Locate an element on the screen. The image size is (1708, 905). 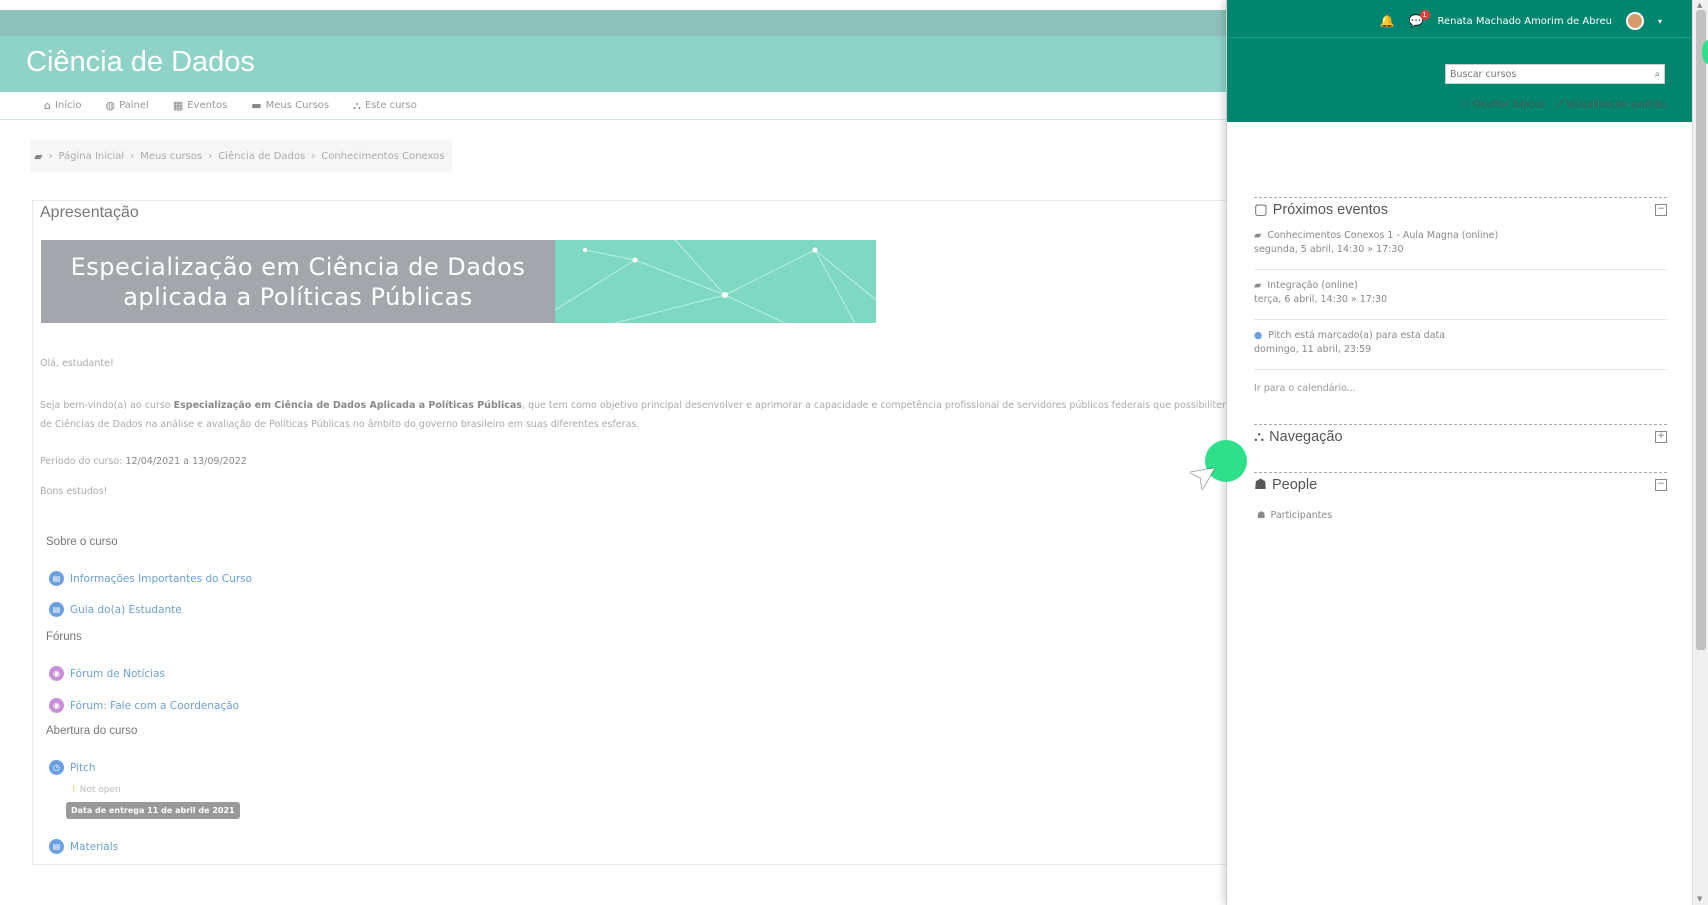
folder-icon: ▰ is located at coordinates (38, 156).